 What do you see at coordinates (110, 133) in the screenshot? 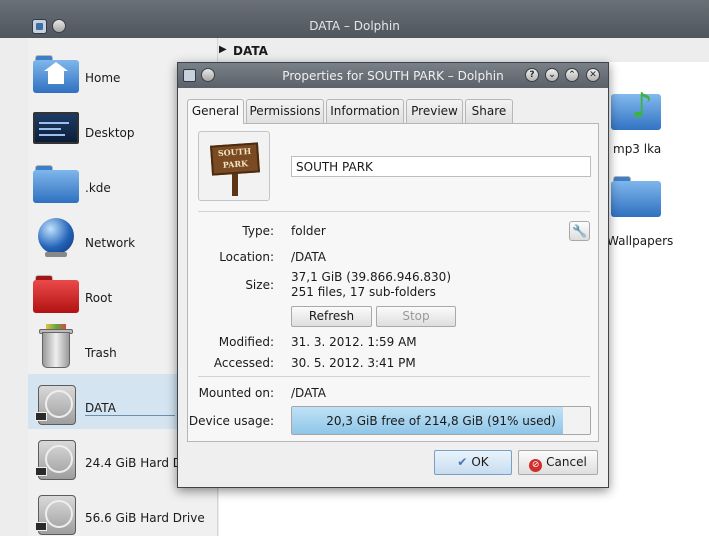
I see `place-label: Desktop` at bounding box center [110, 133].